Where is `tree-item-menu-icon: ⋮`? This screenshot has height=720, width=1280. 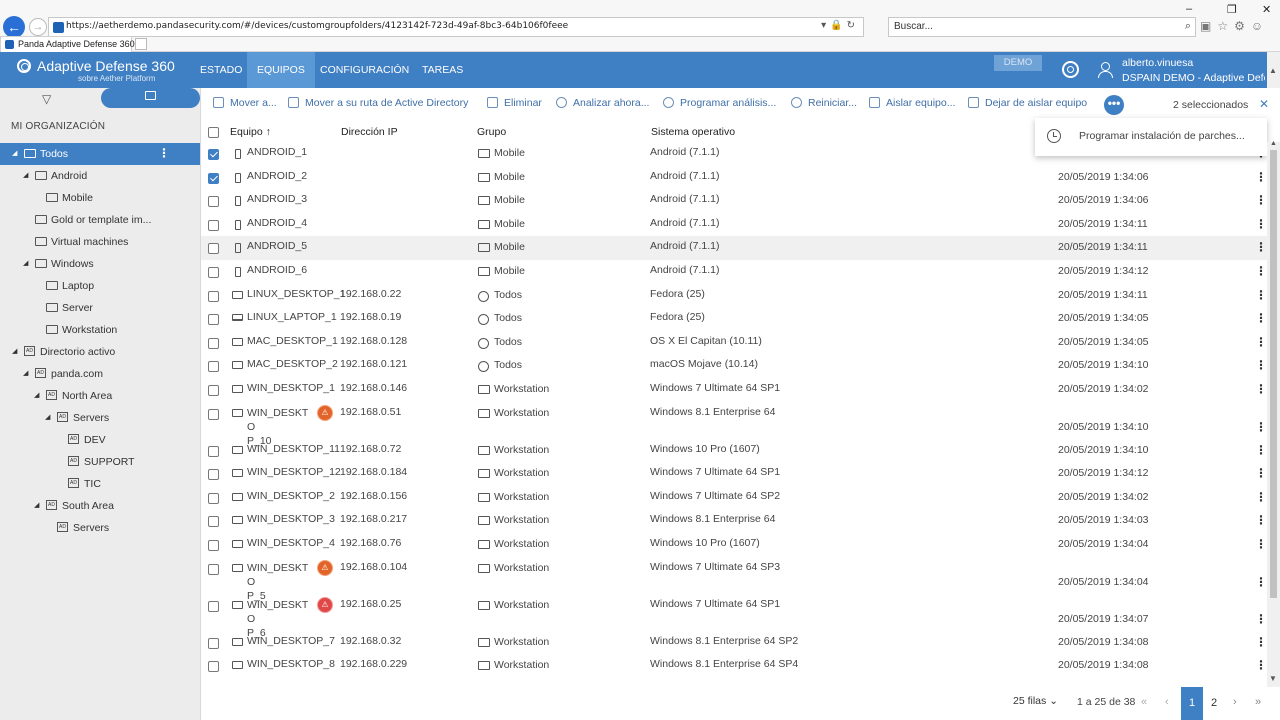 tree-item-menu-icon: ⋮ is located at coordinates (164, 153).